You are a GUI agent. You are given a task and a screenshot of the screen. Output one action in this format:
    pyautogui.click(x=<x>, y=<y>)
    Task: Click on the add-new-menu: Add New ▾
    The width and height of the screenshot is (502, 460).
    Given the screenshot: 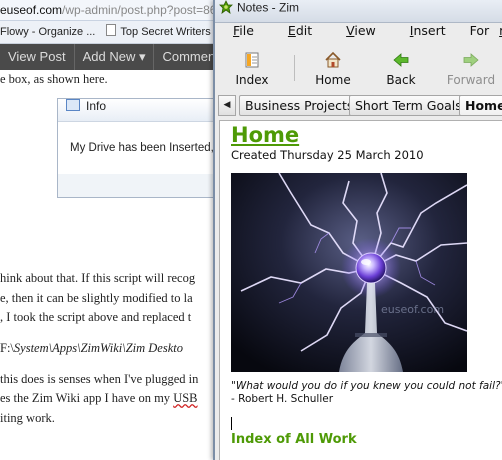 What is the action you would take?
    pyautogui.click(x=114, y=57)
    